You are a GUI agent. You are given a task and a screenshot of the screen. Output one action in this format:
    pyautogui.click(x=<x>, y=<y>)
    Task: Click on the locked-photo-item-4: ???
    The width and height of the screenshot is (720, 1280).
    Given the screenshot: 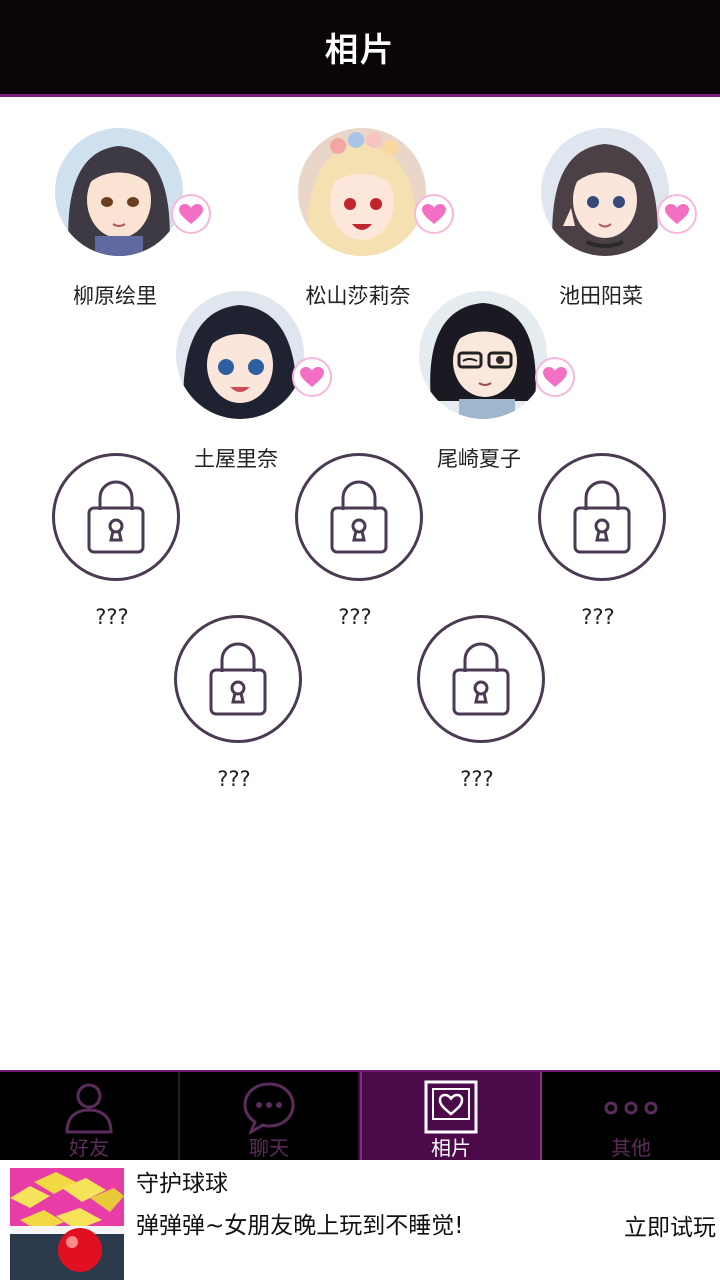 What is the action you would take?
    pyautogui.click(x=234, y=715)
    